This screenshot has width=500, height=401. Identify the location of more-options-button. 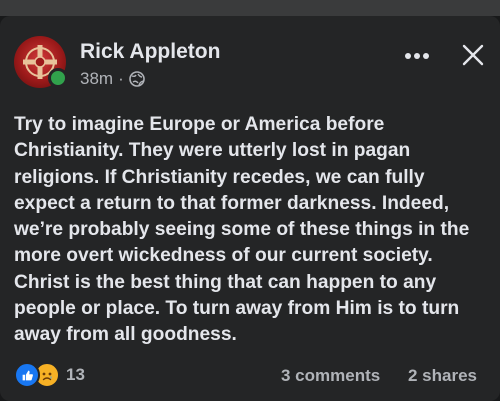
(417, 56).